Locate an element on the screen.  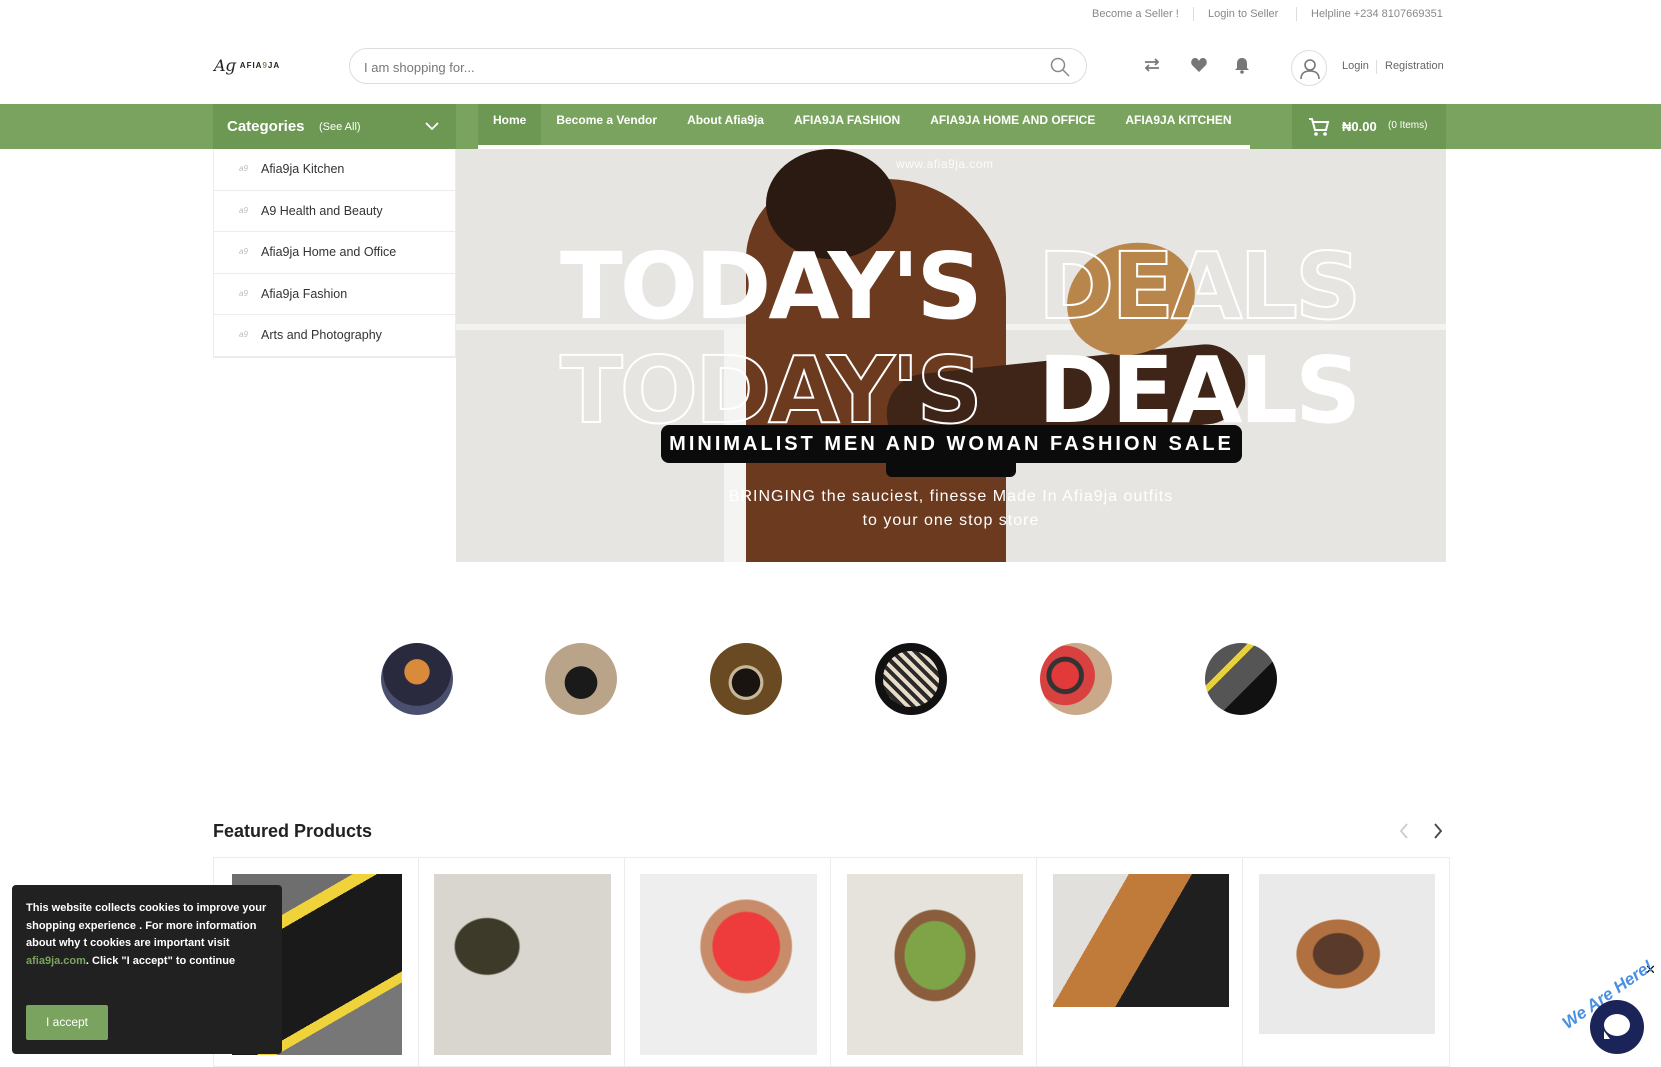
nav-item-become-a-vendor: Become a Vendor is located at coordinates (606, 124).